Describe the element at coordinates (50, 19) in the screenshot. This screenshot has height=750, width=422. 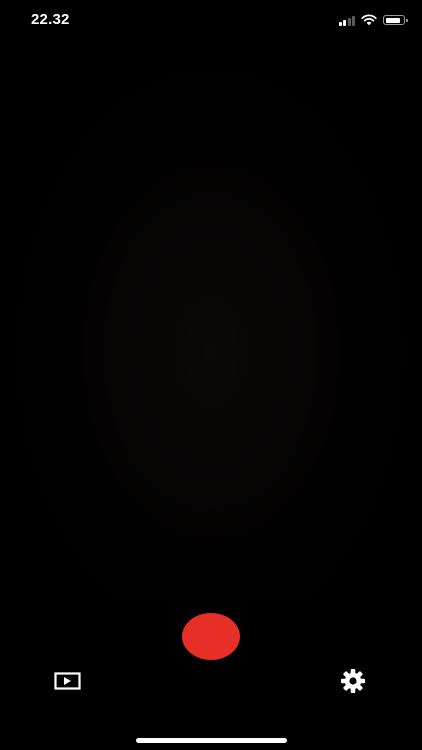
I see `status-time: 22.32` at that location.